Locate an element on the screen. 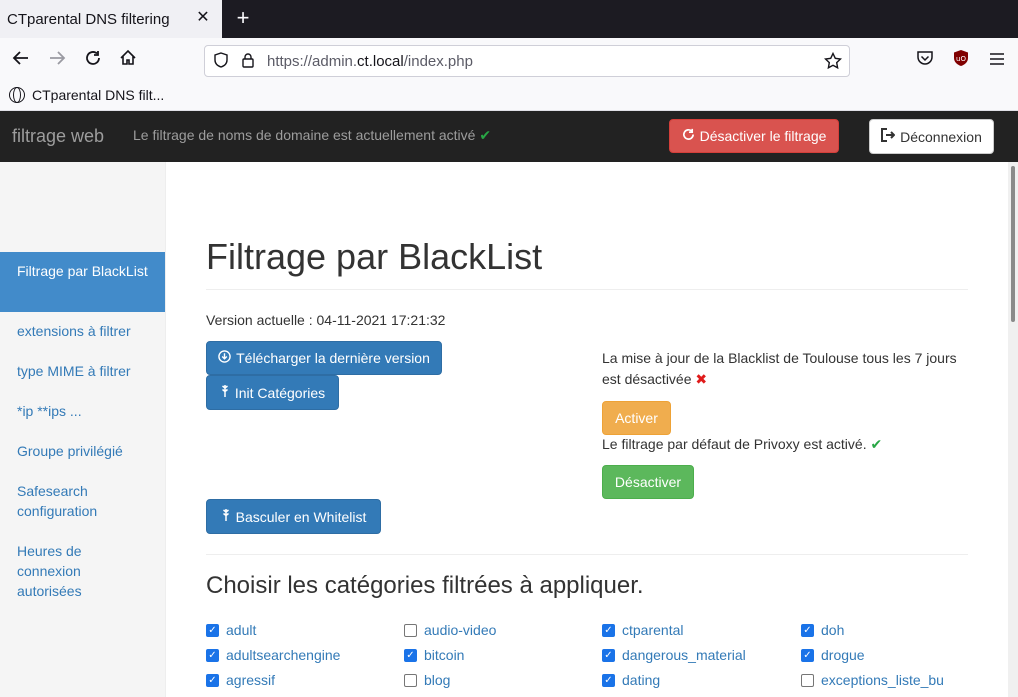  tab-close-icon: ✕ is located at coordinates (203, 18).